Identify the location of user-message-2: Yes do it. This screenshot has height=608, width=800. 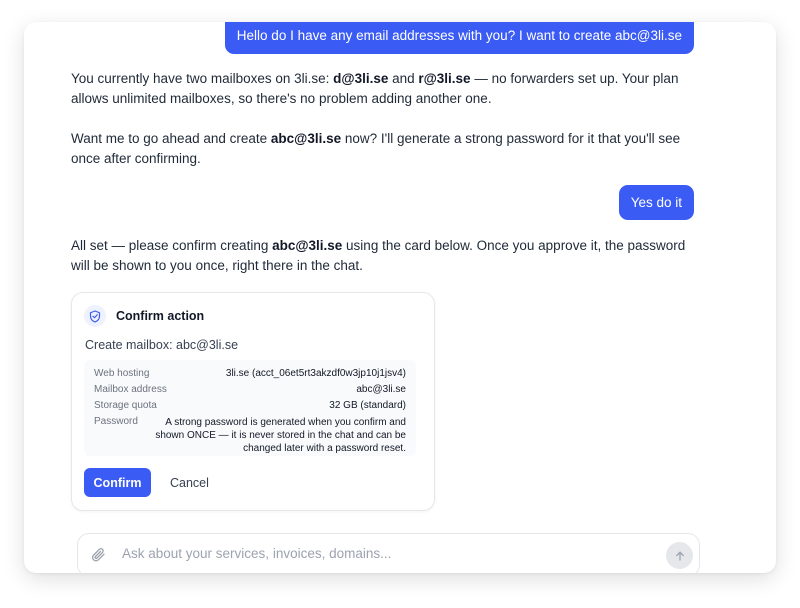
(656, 202).